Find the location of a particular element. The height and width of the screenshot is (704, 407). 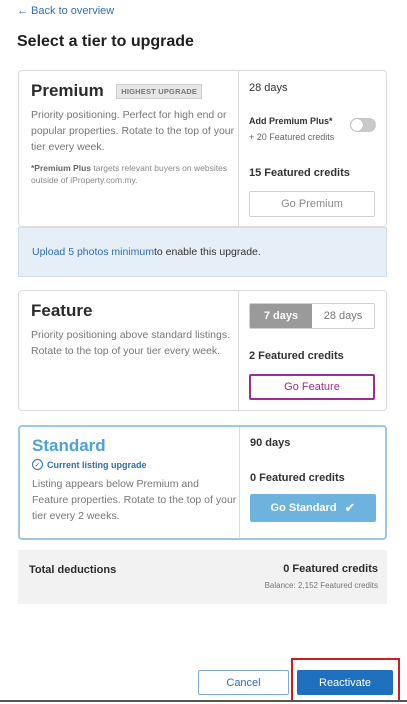

reactivate-button: Reactivate is located at coordinates (345, 682).